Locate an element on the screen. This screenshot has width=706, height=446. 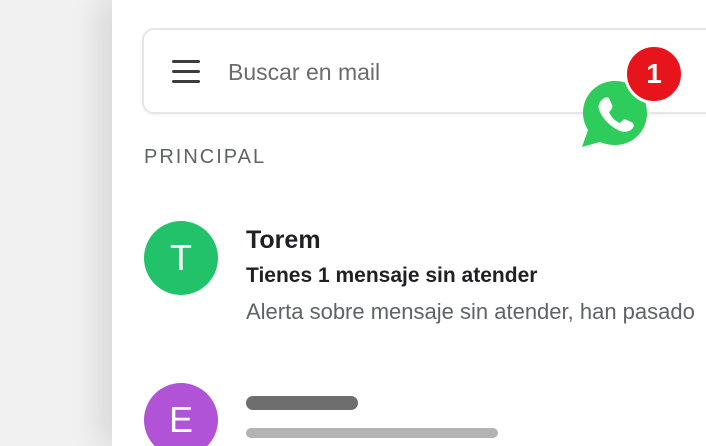
email-sender: Torem is located at coordinates (283, 240).